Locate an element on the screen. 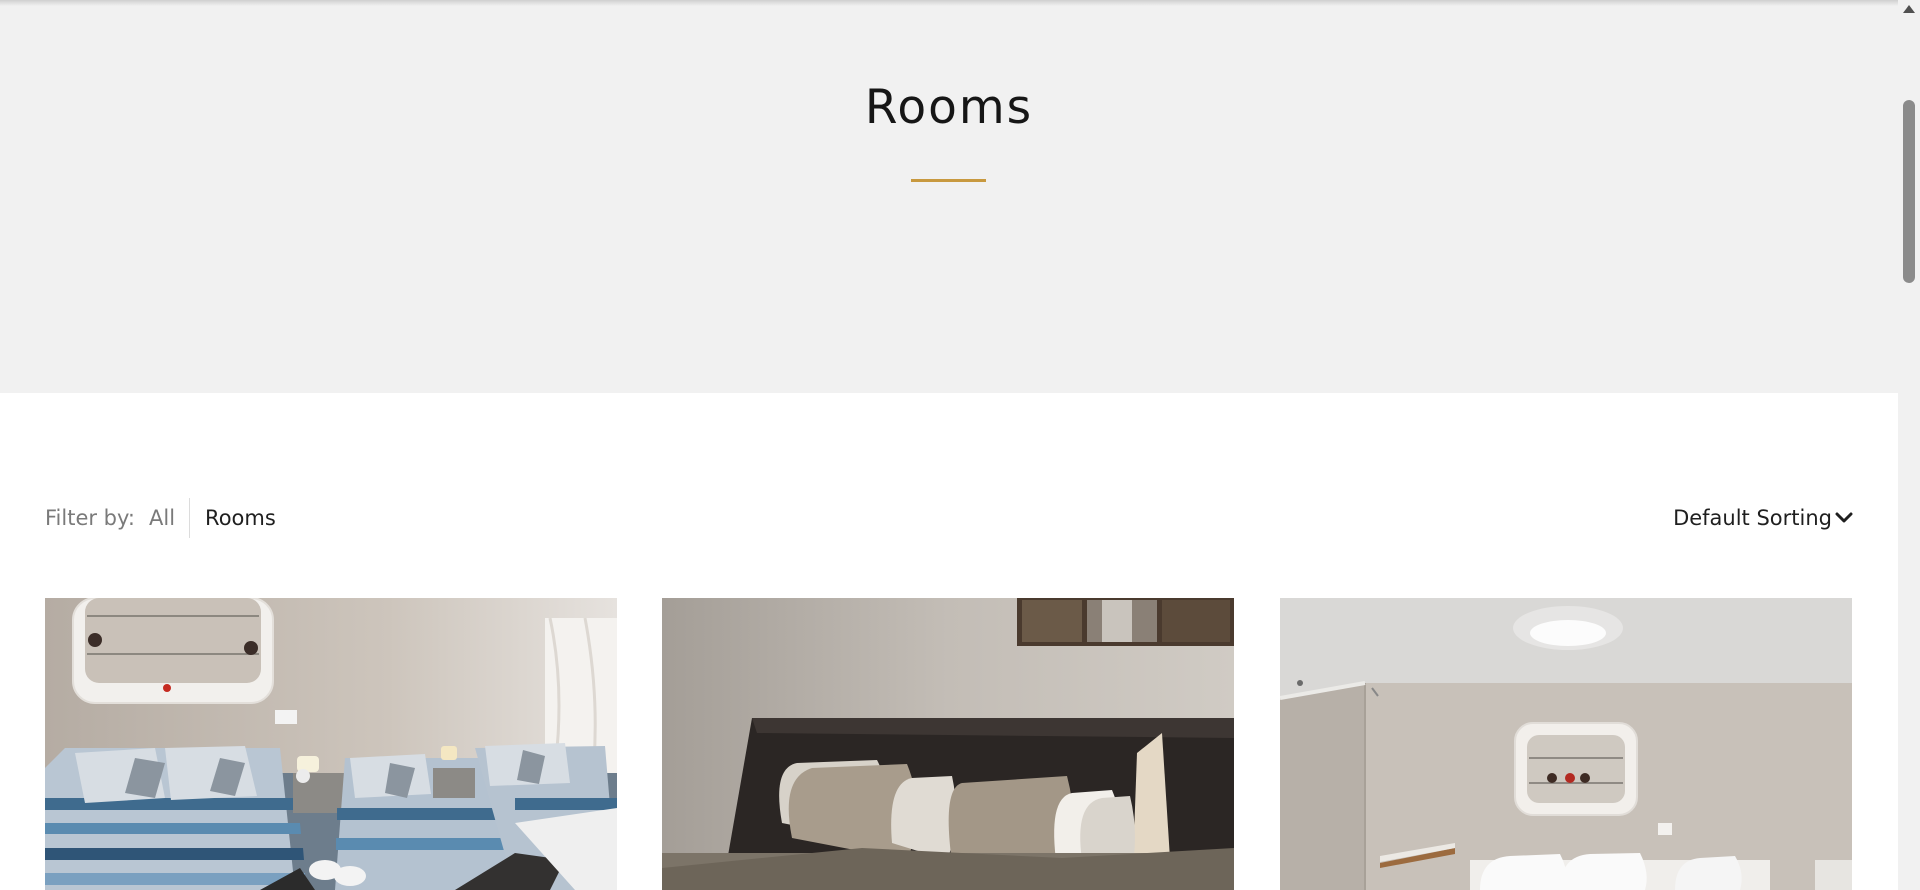  title-accent-line is located at coordinates (948, 180).